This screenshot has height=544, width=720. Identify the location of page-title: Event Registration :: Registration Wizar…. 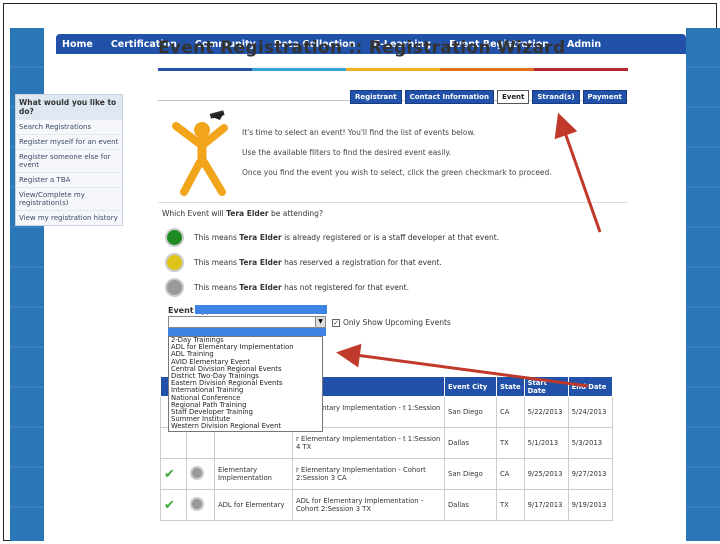
(362, 48).